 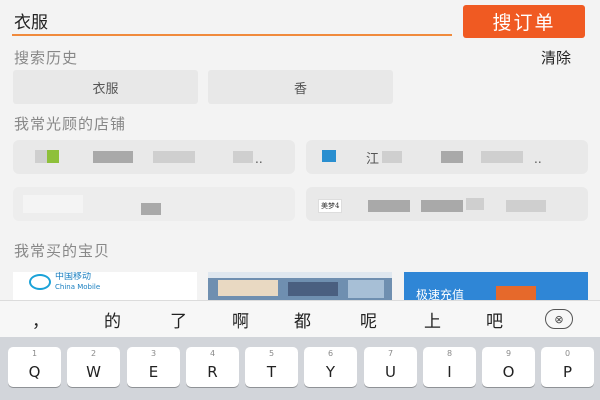 I want to click on product-card: 中国移动 China Mobile, so click(x=105, y=287).